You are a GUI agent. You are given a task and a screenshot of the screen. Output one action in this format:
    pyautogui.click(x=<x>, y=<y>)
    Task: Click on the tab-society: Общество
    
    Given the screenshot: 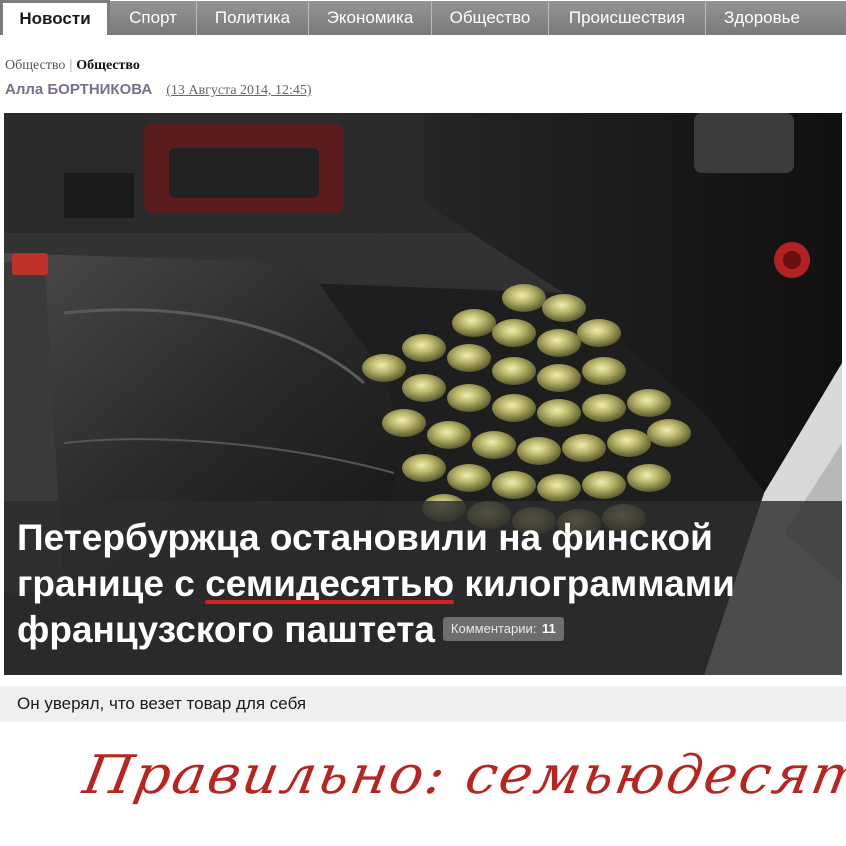 What is the action you would take?
    pyautogui.click(x=490, y=18)
    